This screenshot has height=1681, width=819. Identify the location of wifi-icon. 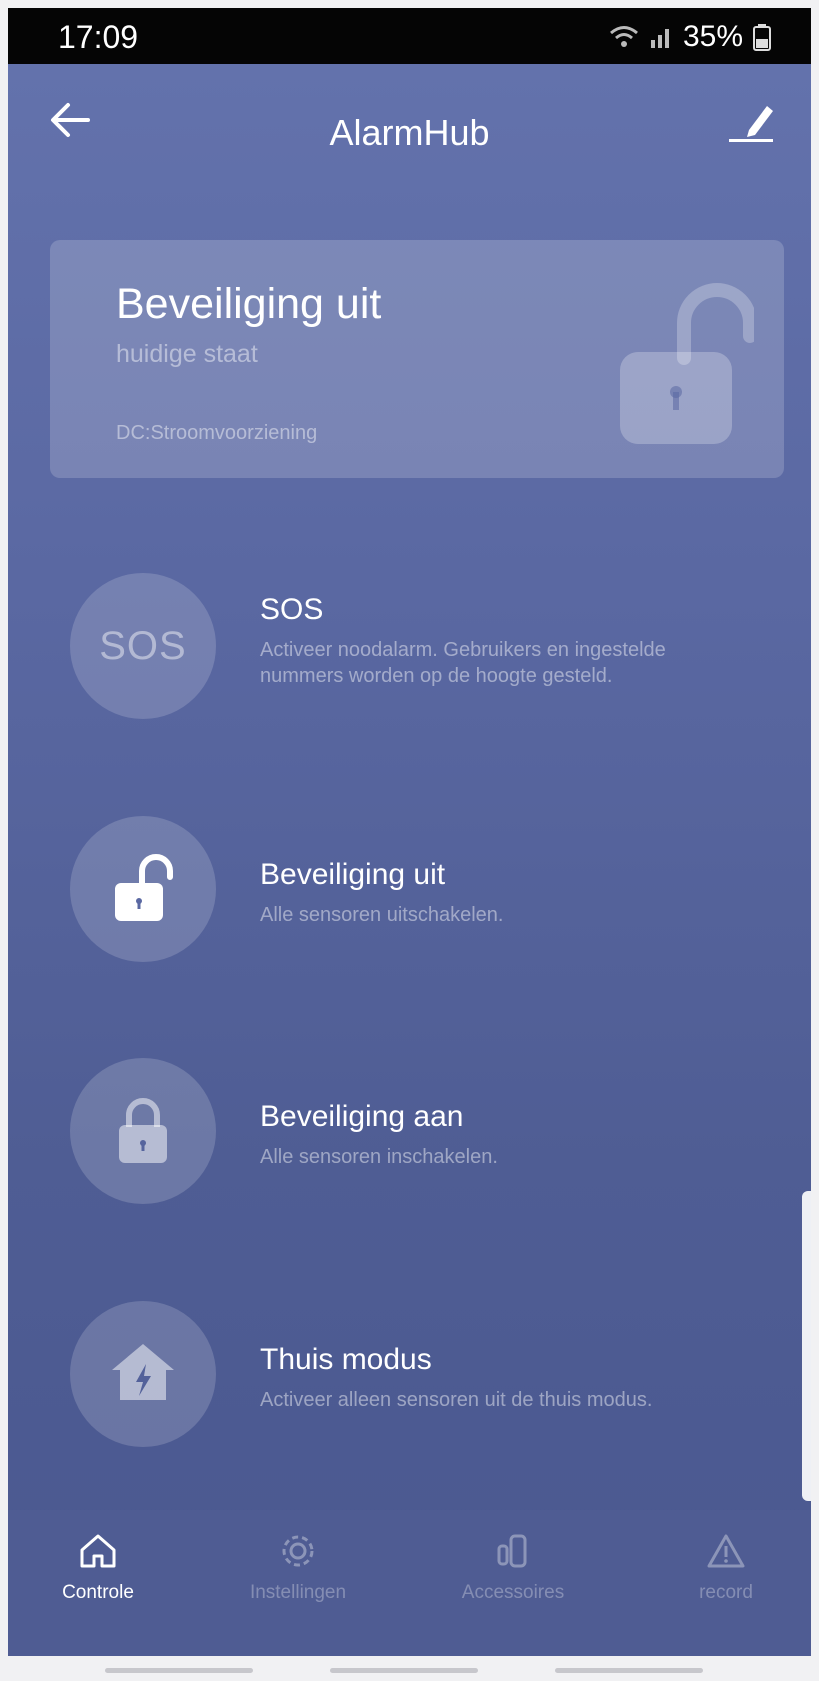
(624, 37).